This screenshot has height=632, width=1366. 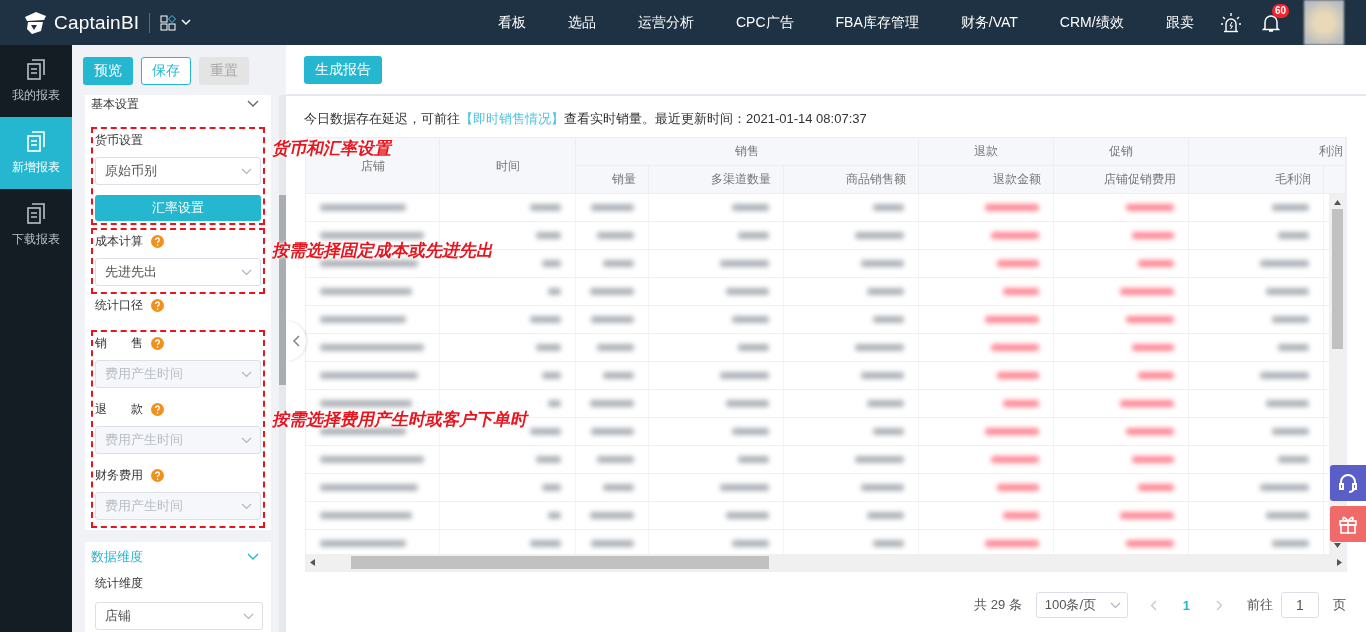 I want to click on field-label: 销 售, so click(x=118, y=343).